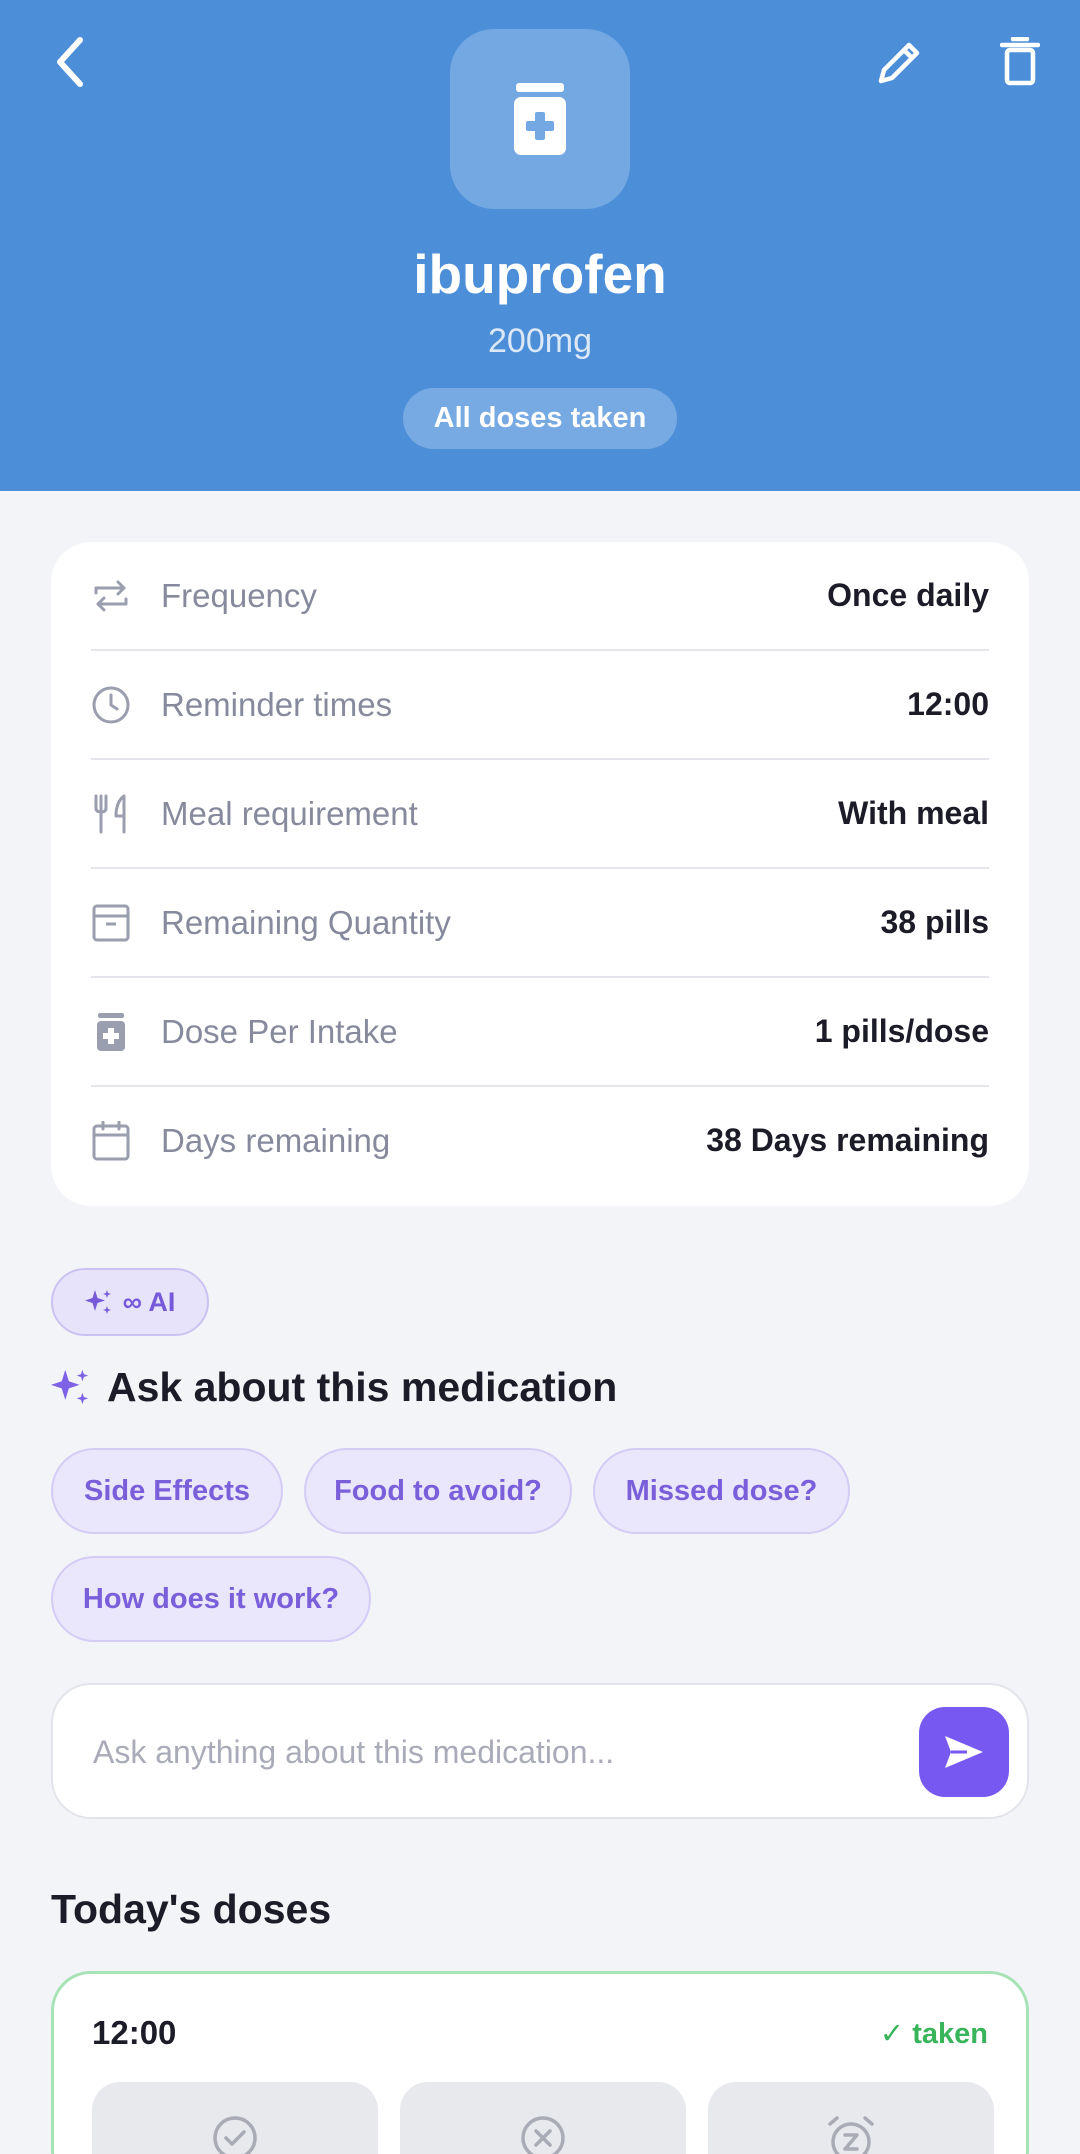 This screenshot has width=1080, height=2154. What do you see at coordinates (851, 2135) in the screenshot?
I see `snooze-alarm-icon` at bounding box center [851, 2135].